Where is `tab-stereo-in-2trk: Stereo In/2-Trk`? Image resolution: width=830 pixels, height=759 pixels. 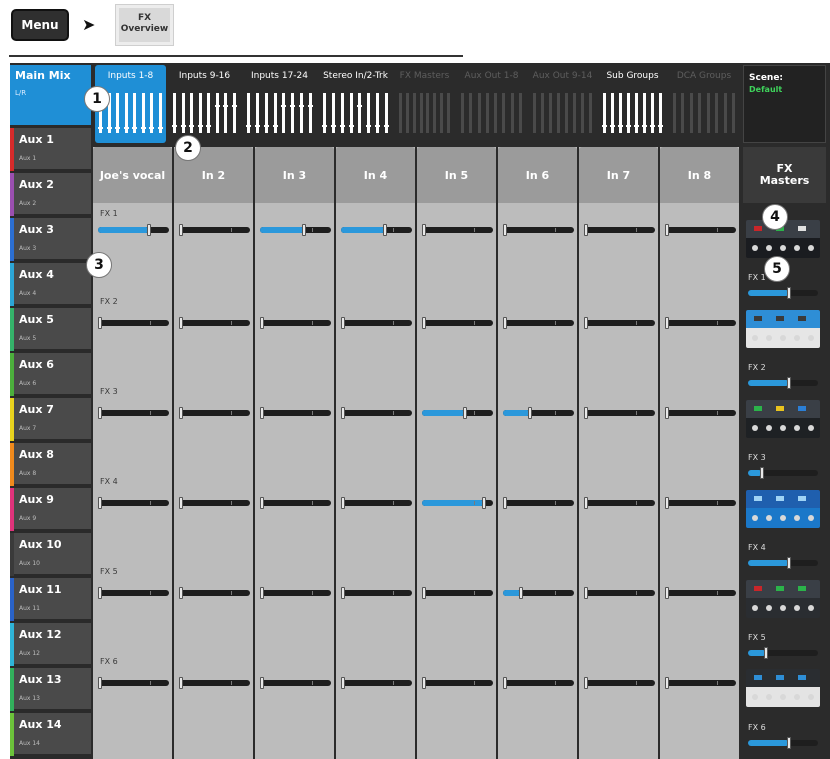
tab-stereo-in-2trk: Stereo In/2-Trk is located at coordinates (355, 104).